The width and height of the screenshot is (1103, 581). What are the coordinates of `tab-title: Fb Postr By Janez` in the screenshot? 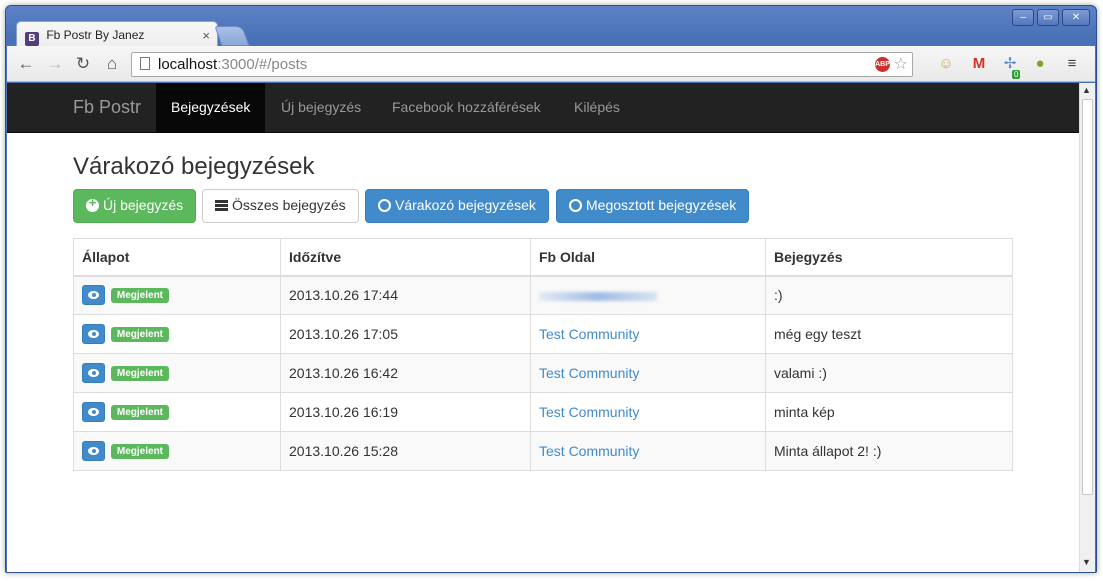 It's located at (95, 35).